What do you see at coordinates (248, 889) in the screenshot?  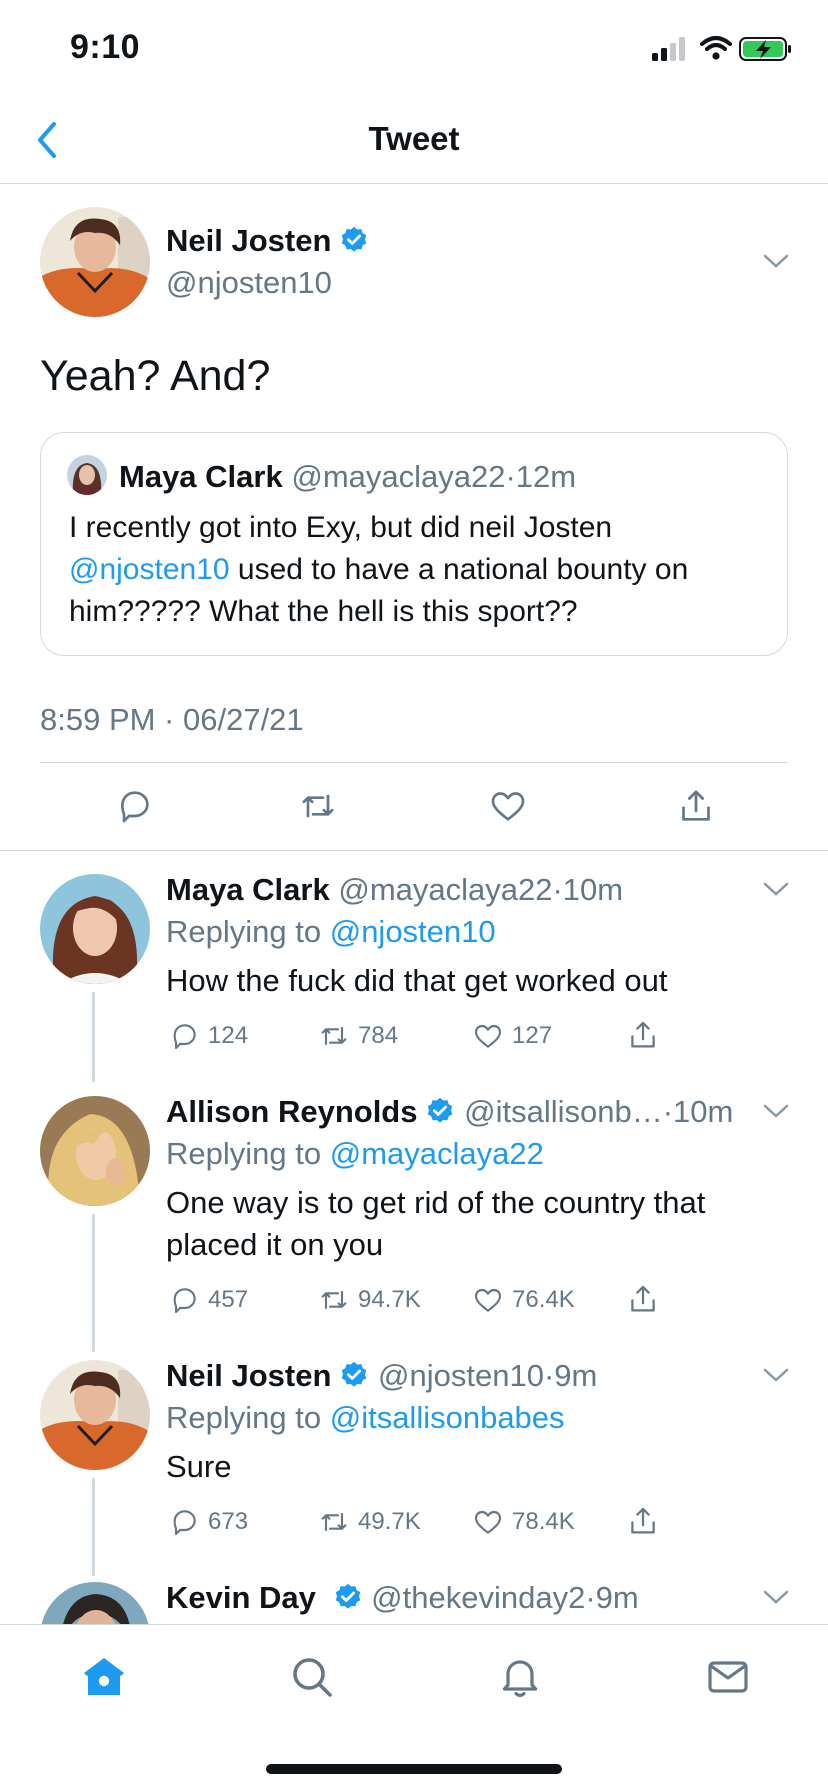 I see `reply-author-name: Maya Clark` at bounding box center [248, 889].